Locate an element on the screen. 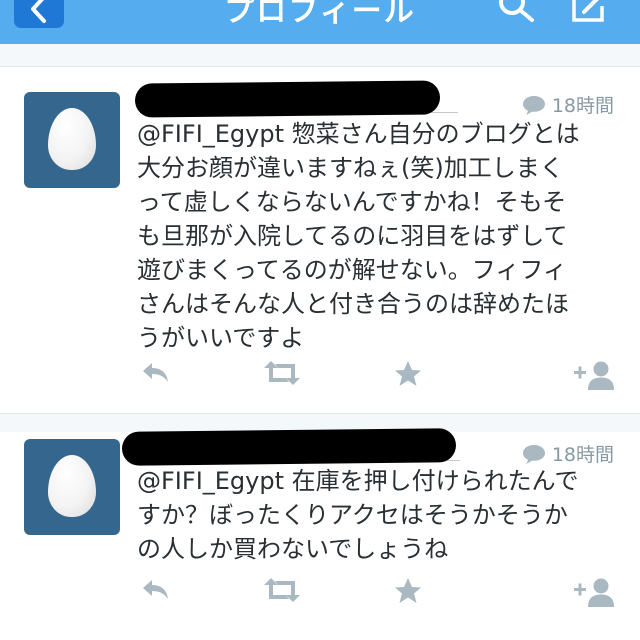  tweet-text-line: すか？ぼったくりアクセはそうかそうか is located at coordinates (352, 515).